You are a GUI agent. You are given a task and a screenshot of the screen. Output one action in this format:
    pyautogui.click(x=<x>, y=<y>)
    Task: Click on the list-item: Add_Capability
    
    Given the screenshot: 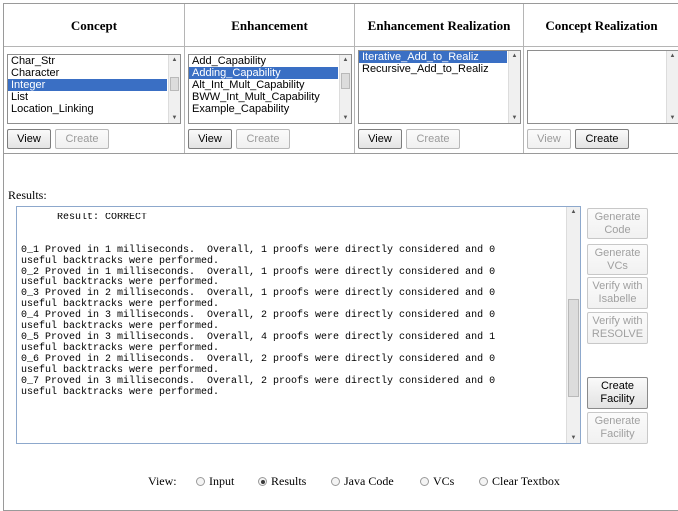 What is the action you would take?
    pyautogui.click(x=263, y=61)
    